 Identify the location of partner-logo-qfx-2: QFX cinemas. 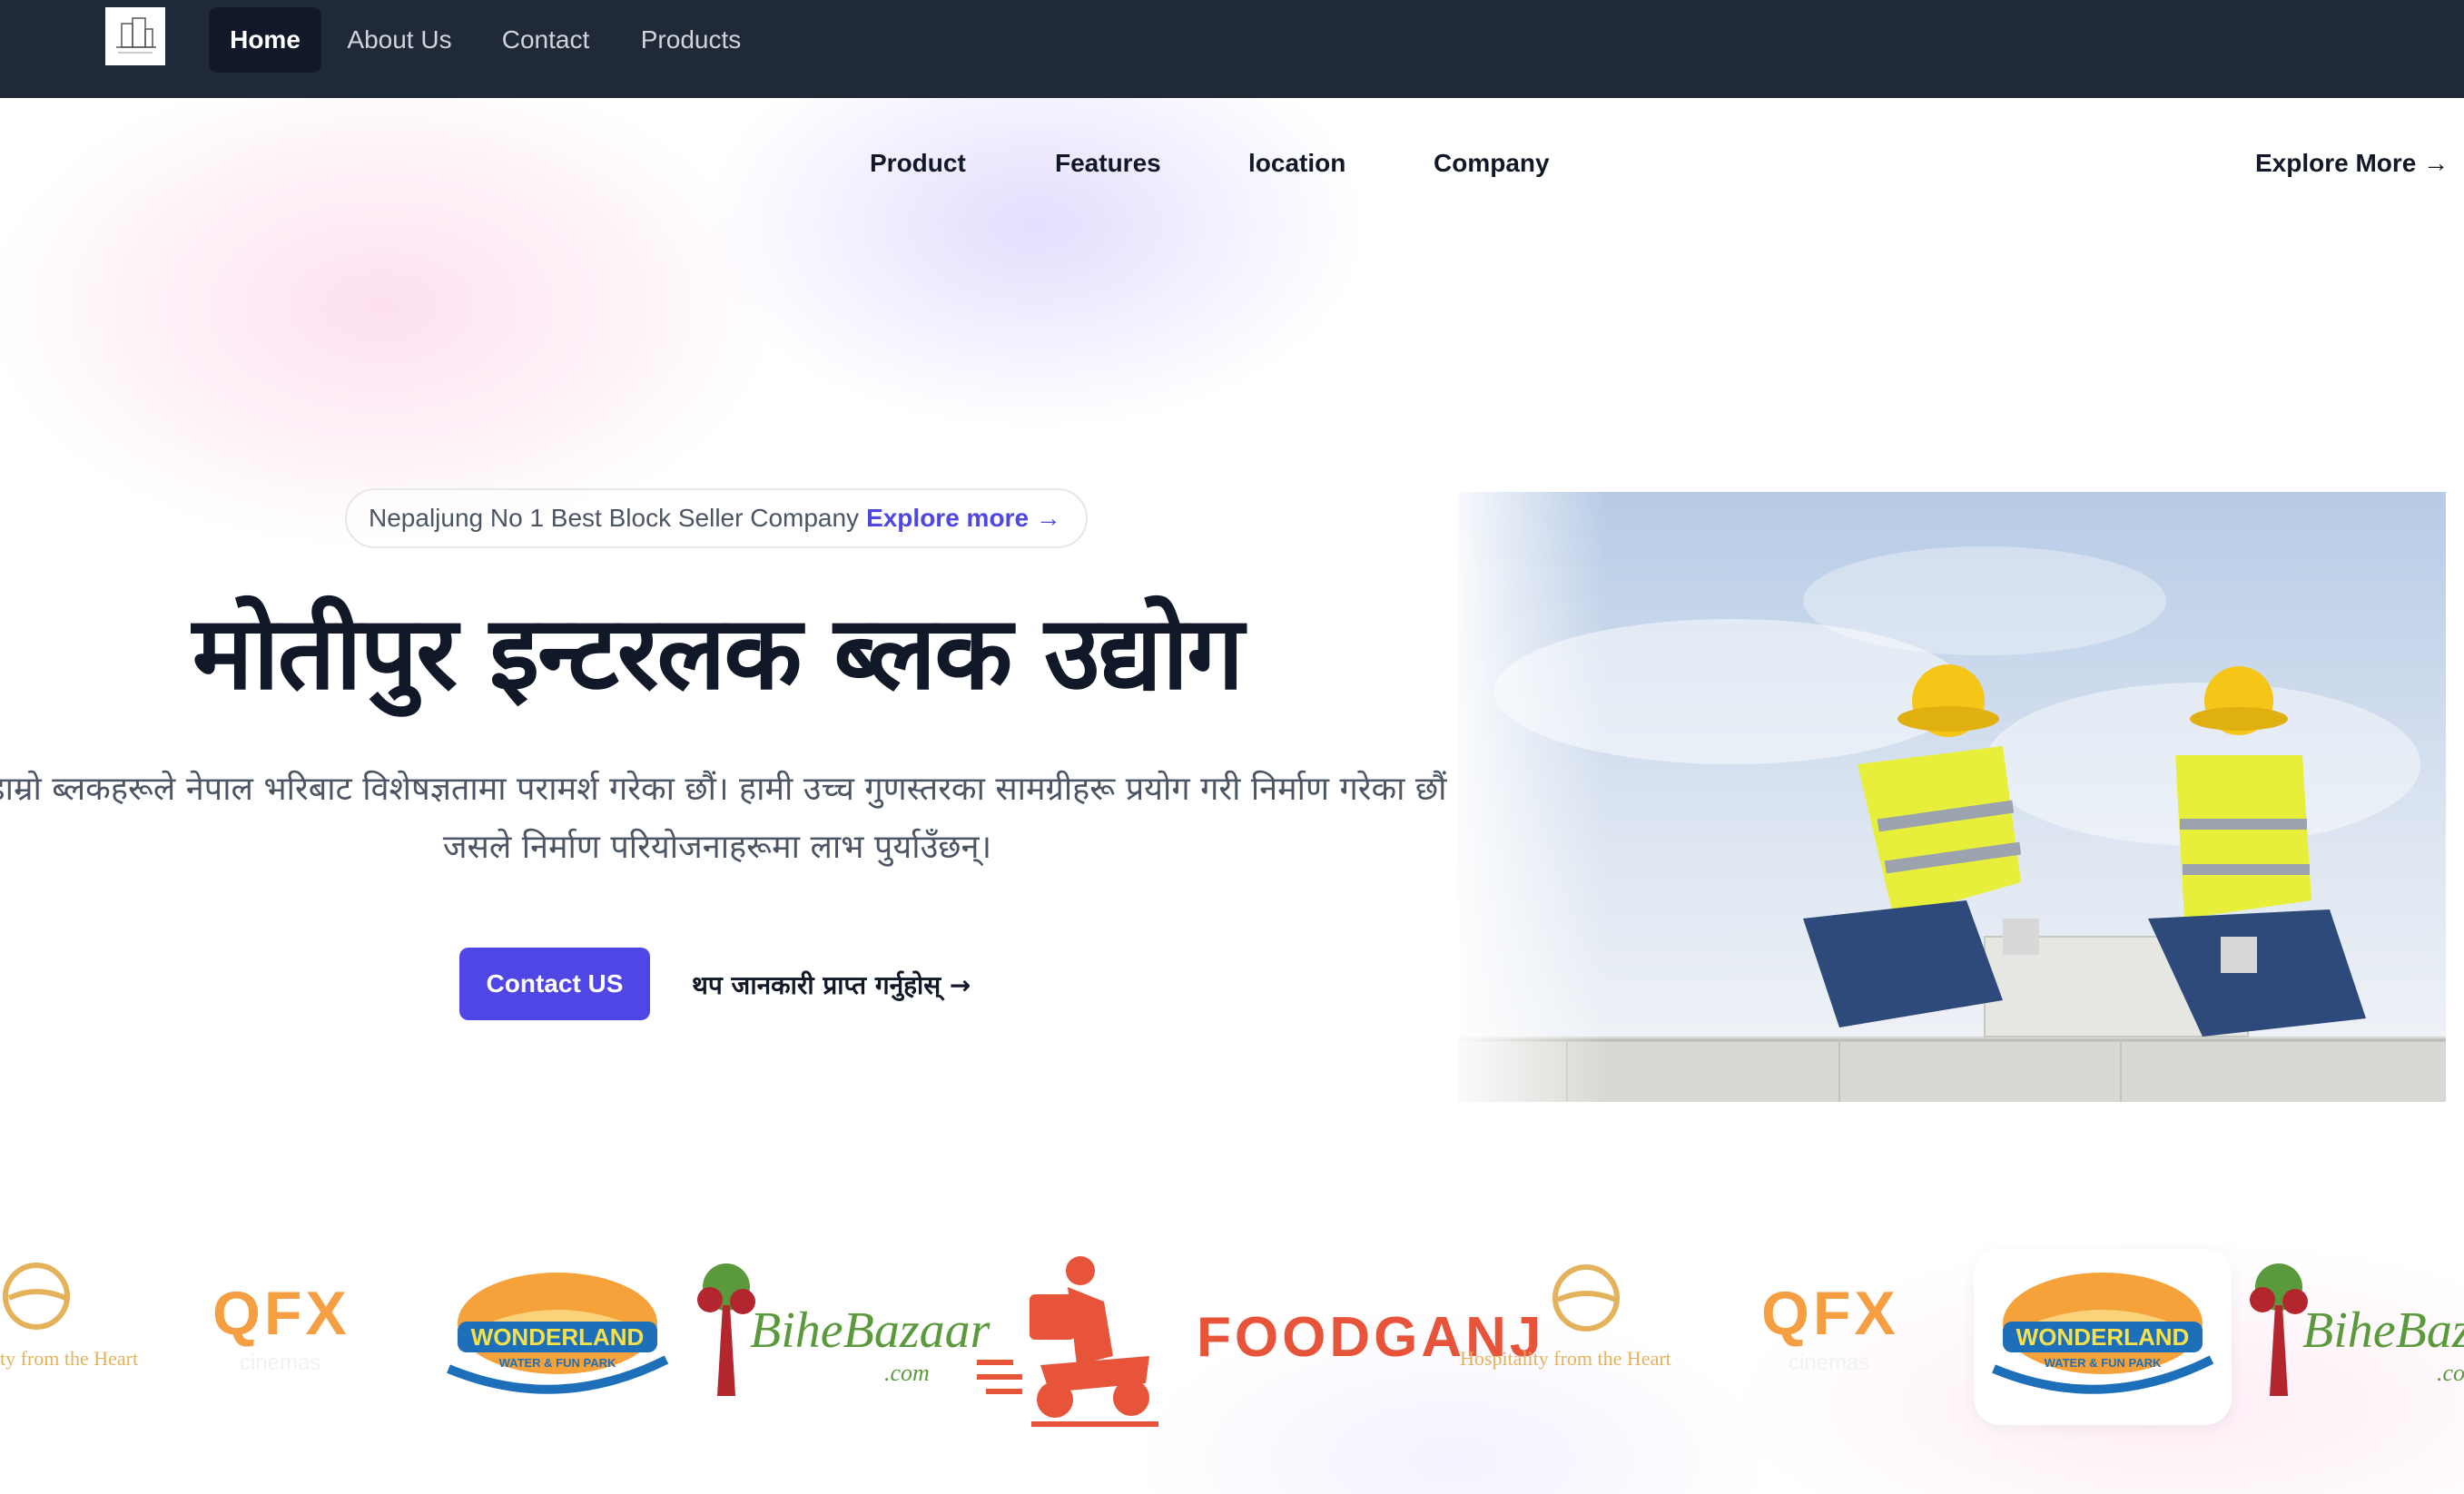
(1847, 1328).